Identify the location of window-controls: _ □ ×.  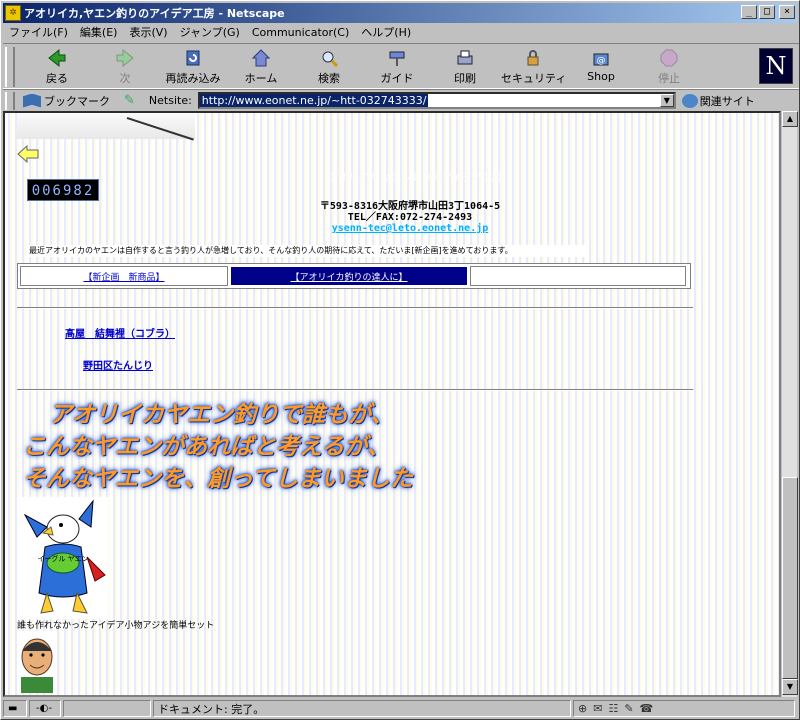
(768, 12).